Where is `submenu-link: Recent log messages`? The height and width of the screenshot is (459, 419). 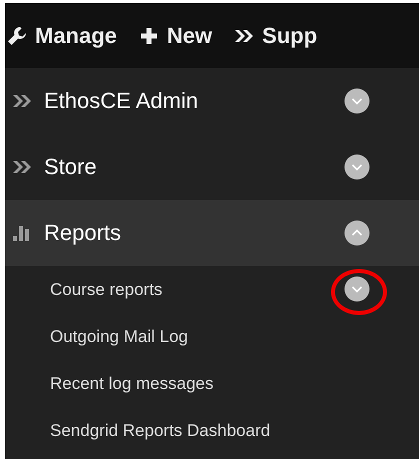 submenu-link: Recent log messages is located at coordinates (132, 384).